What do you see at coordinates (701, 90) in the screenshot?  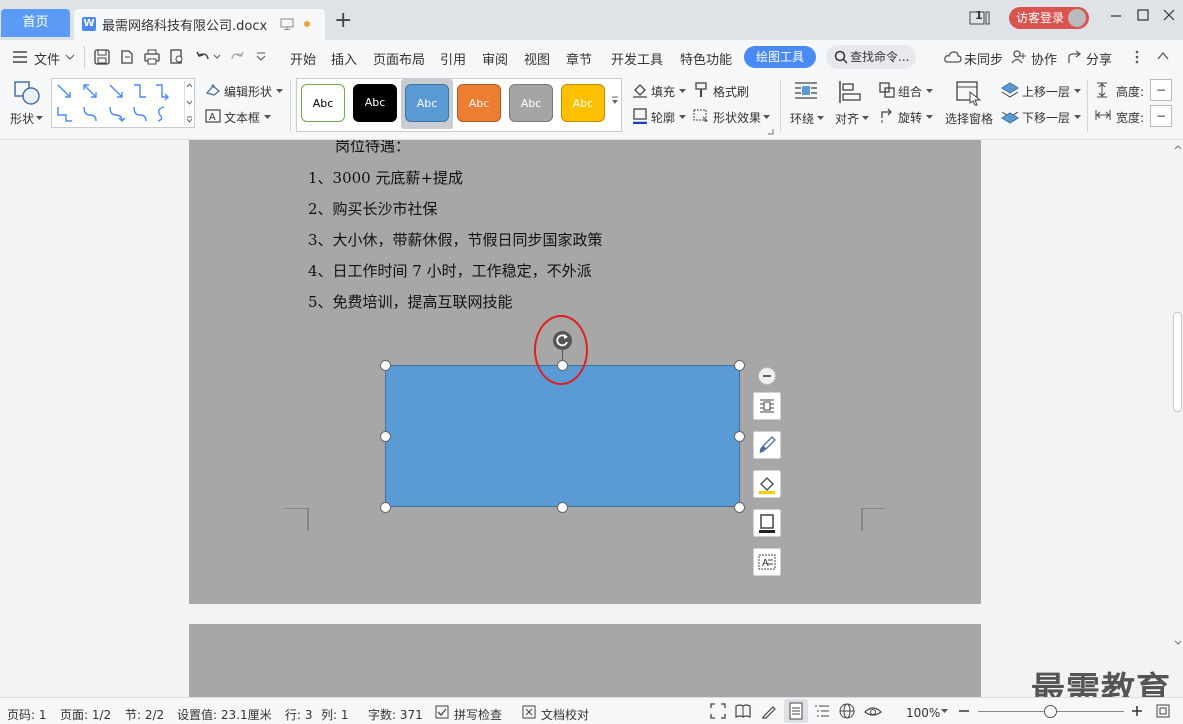 I see `format-painter-icon` at bounding box center [701, 90].